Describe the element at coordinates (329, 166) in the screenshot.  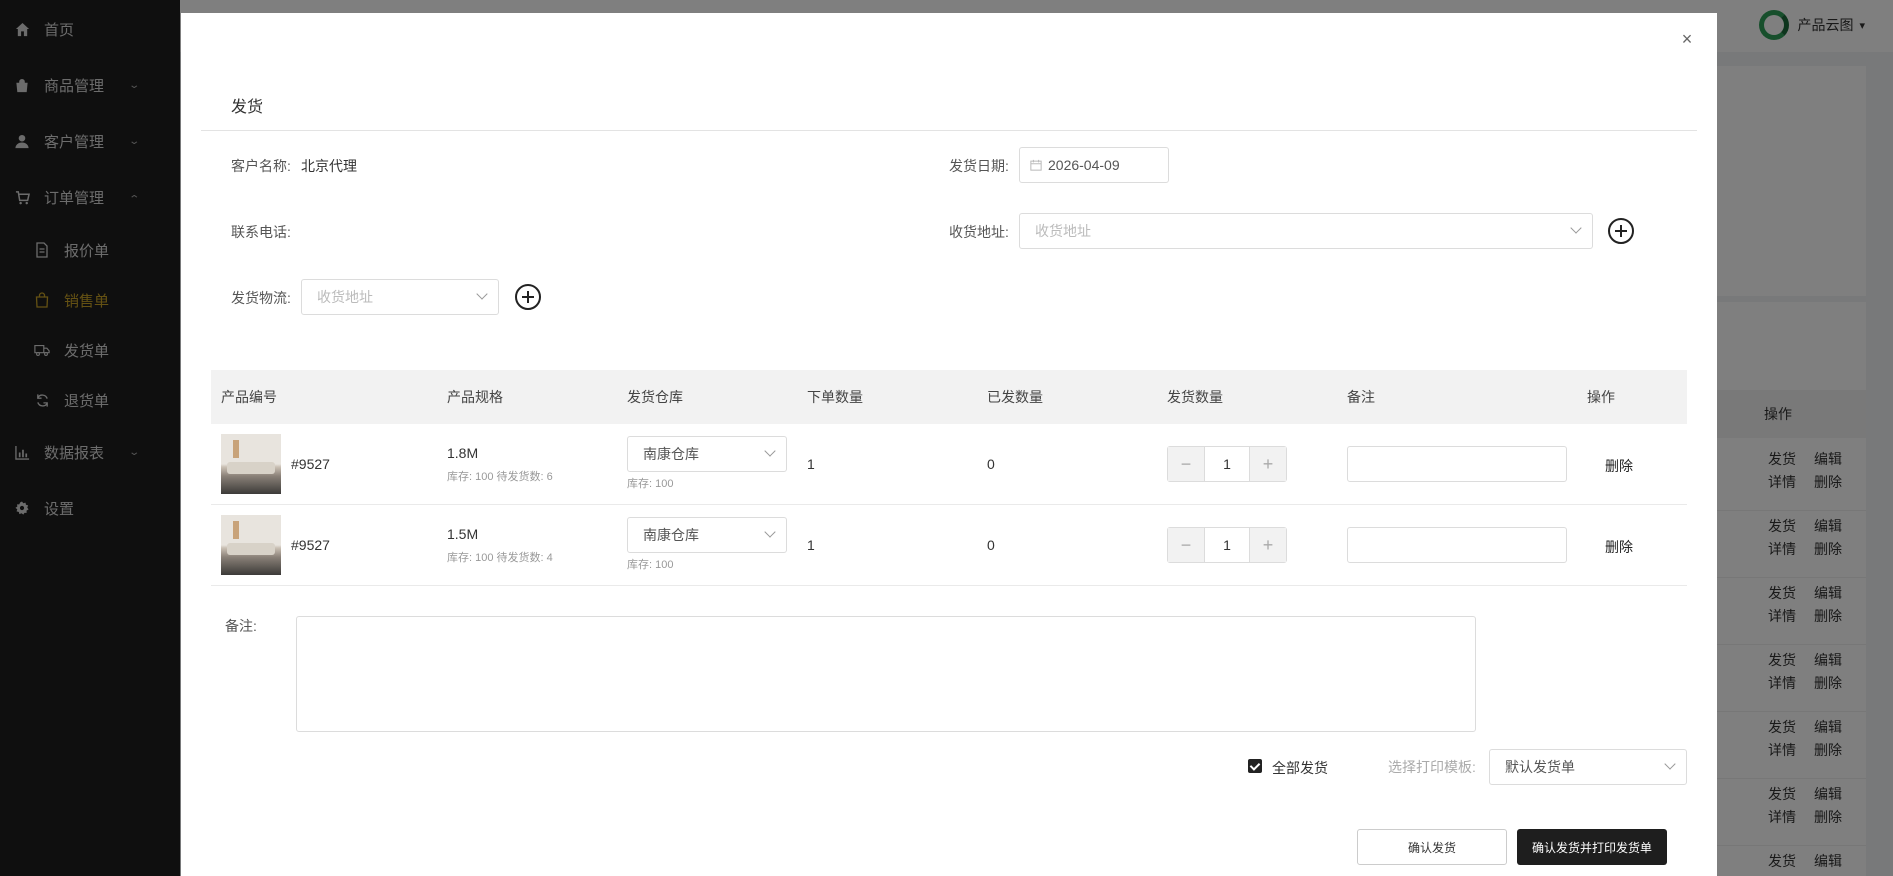
I see `customer-value: 北京代理` at that location.